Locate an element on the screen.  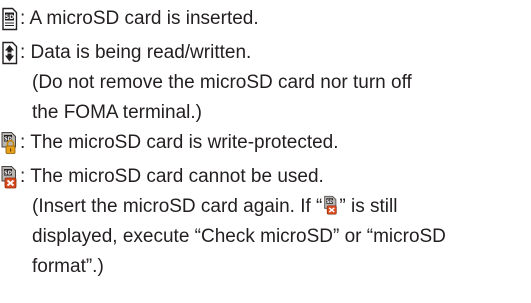
legend-item-sd-inserted: SD : A microSD card is inserted. is located at coordinates (265, 19).